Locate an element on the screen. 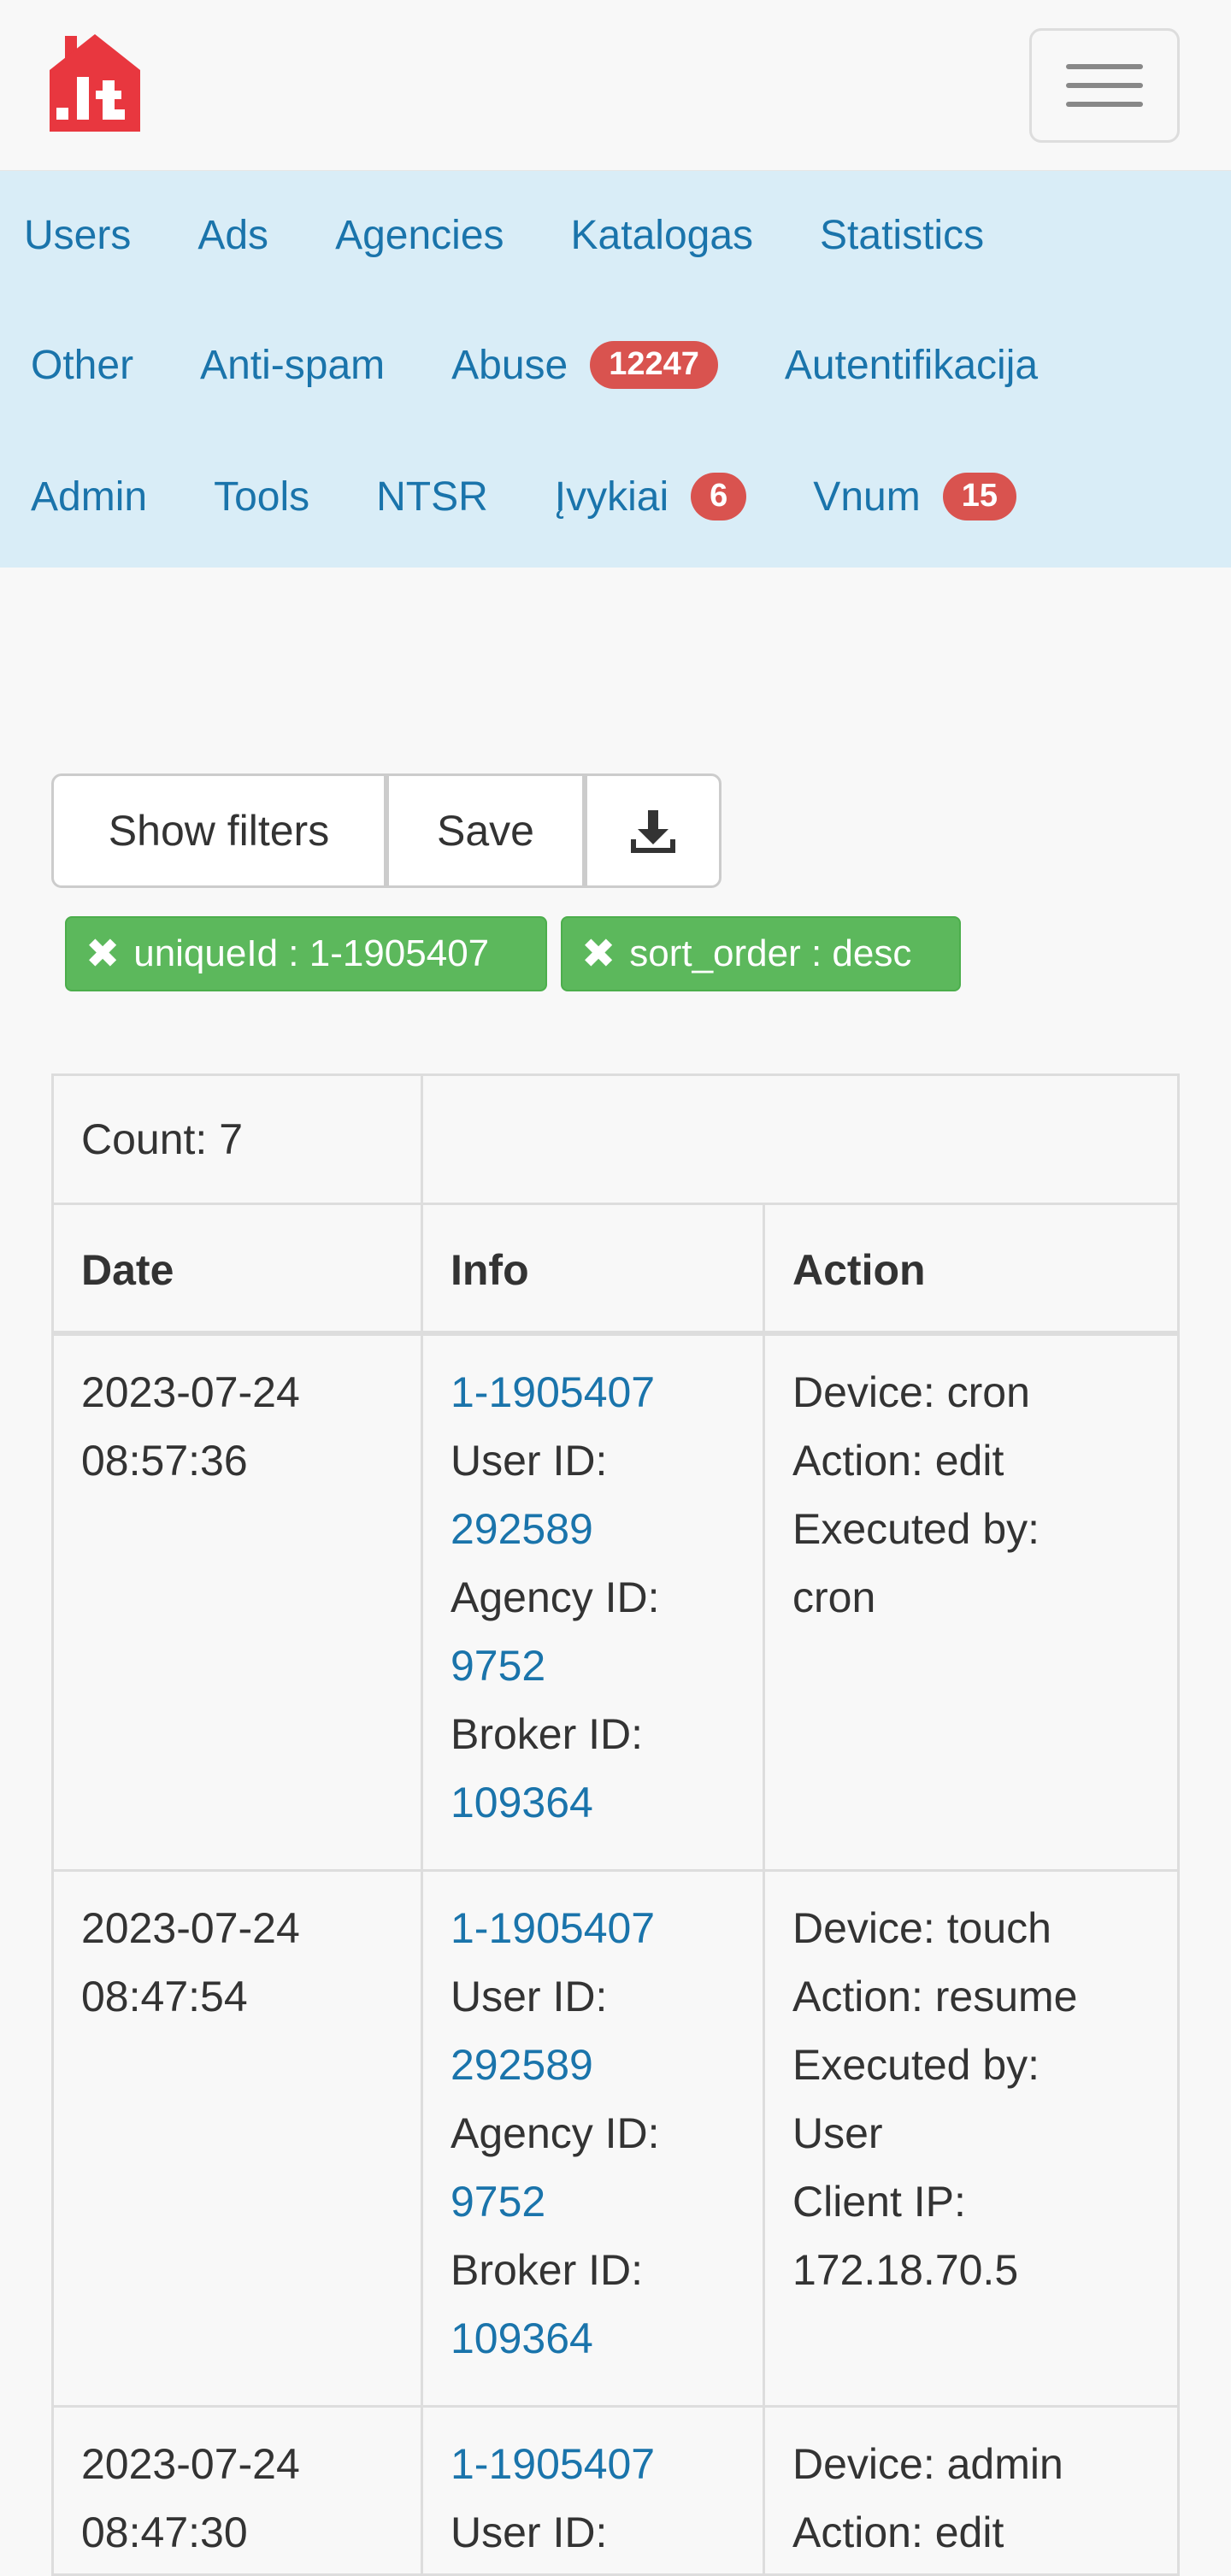 This screenshot has height=2576, width=1231. nav-item-other: Other is located at coordinates (83, 365).